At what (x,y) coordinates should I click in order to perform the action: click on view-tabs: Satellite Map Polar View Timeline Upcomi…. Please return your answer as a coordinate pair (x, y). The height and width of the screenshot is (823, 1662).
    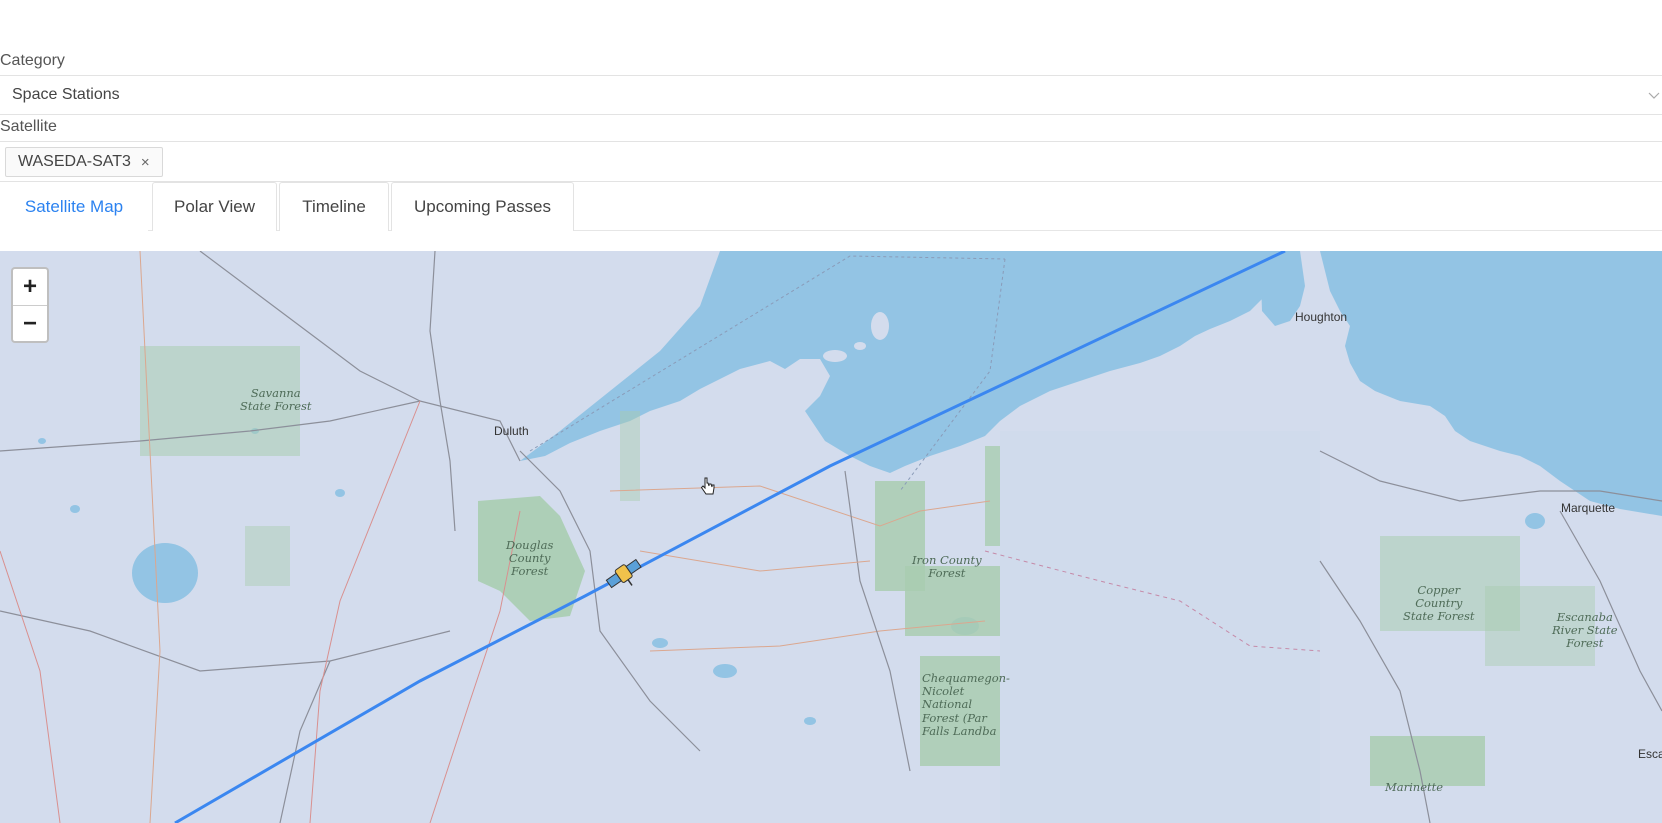
    Looking at the image, I should click on (831, 206).